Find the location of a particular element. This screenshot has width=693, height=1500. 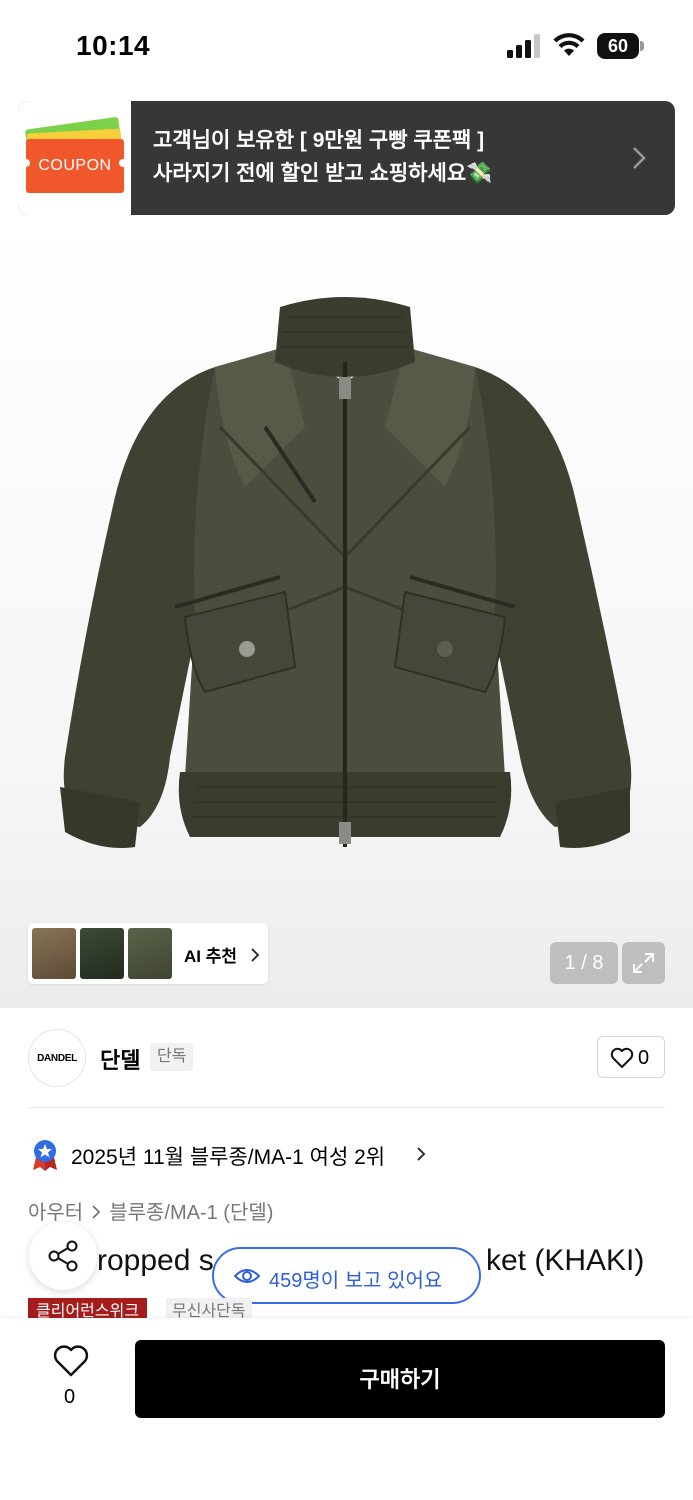

brand-logo: DANDEL is located at coordinates (57, 1058).